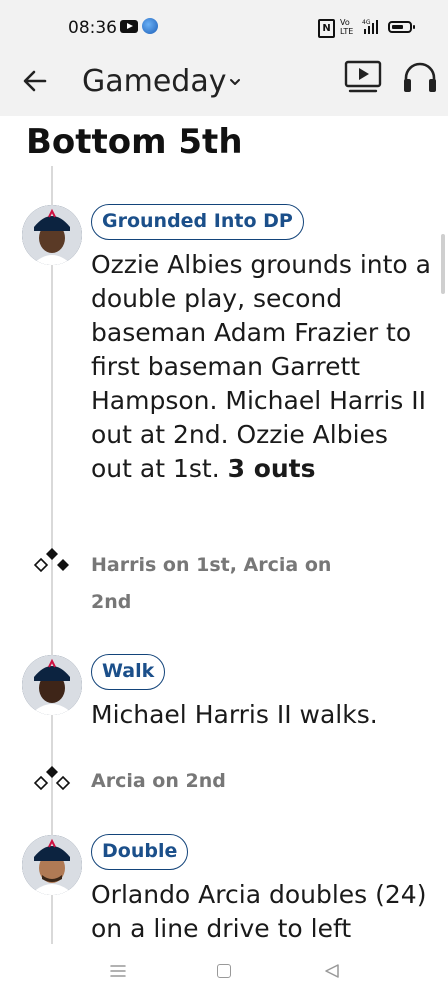 The image size is (448, 1000). I want to click on volte-bottom-label: LTE, so click(347, 31).